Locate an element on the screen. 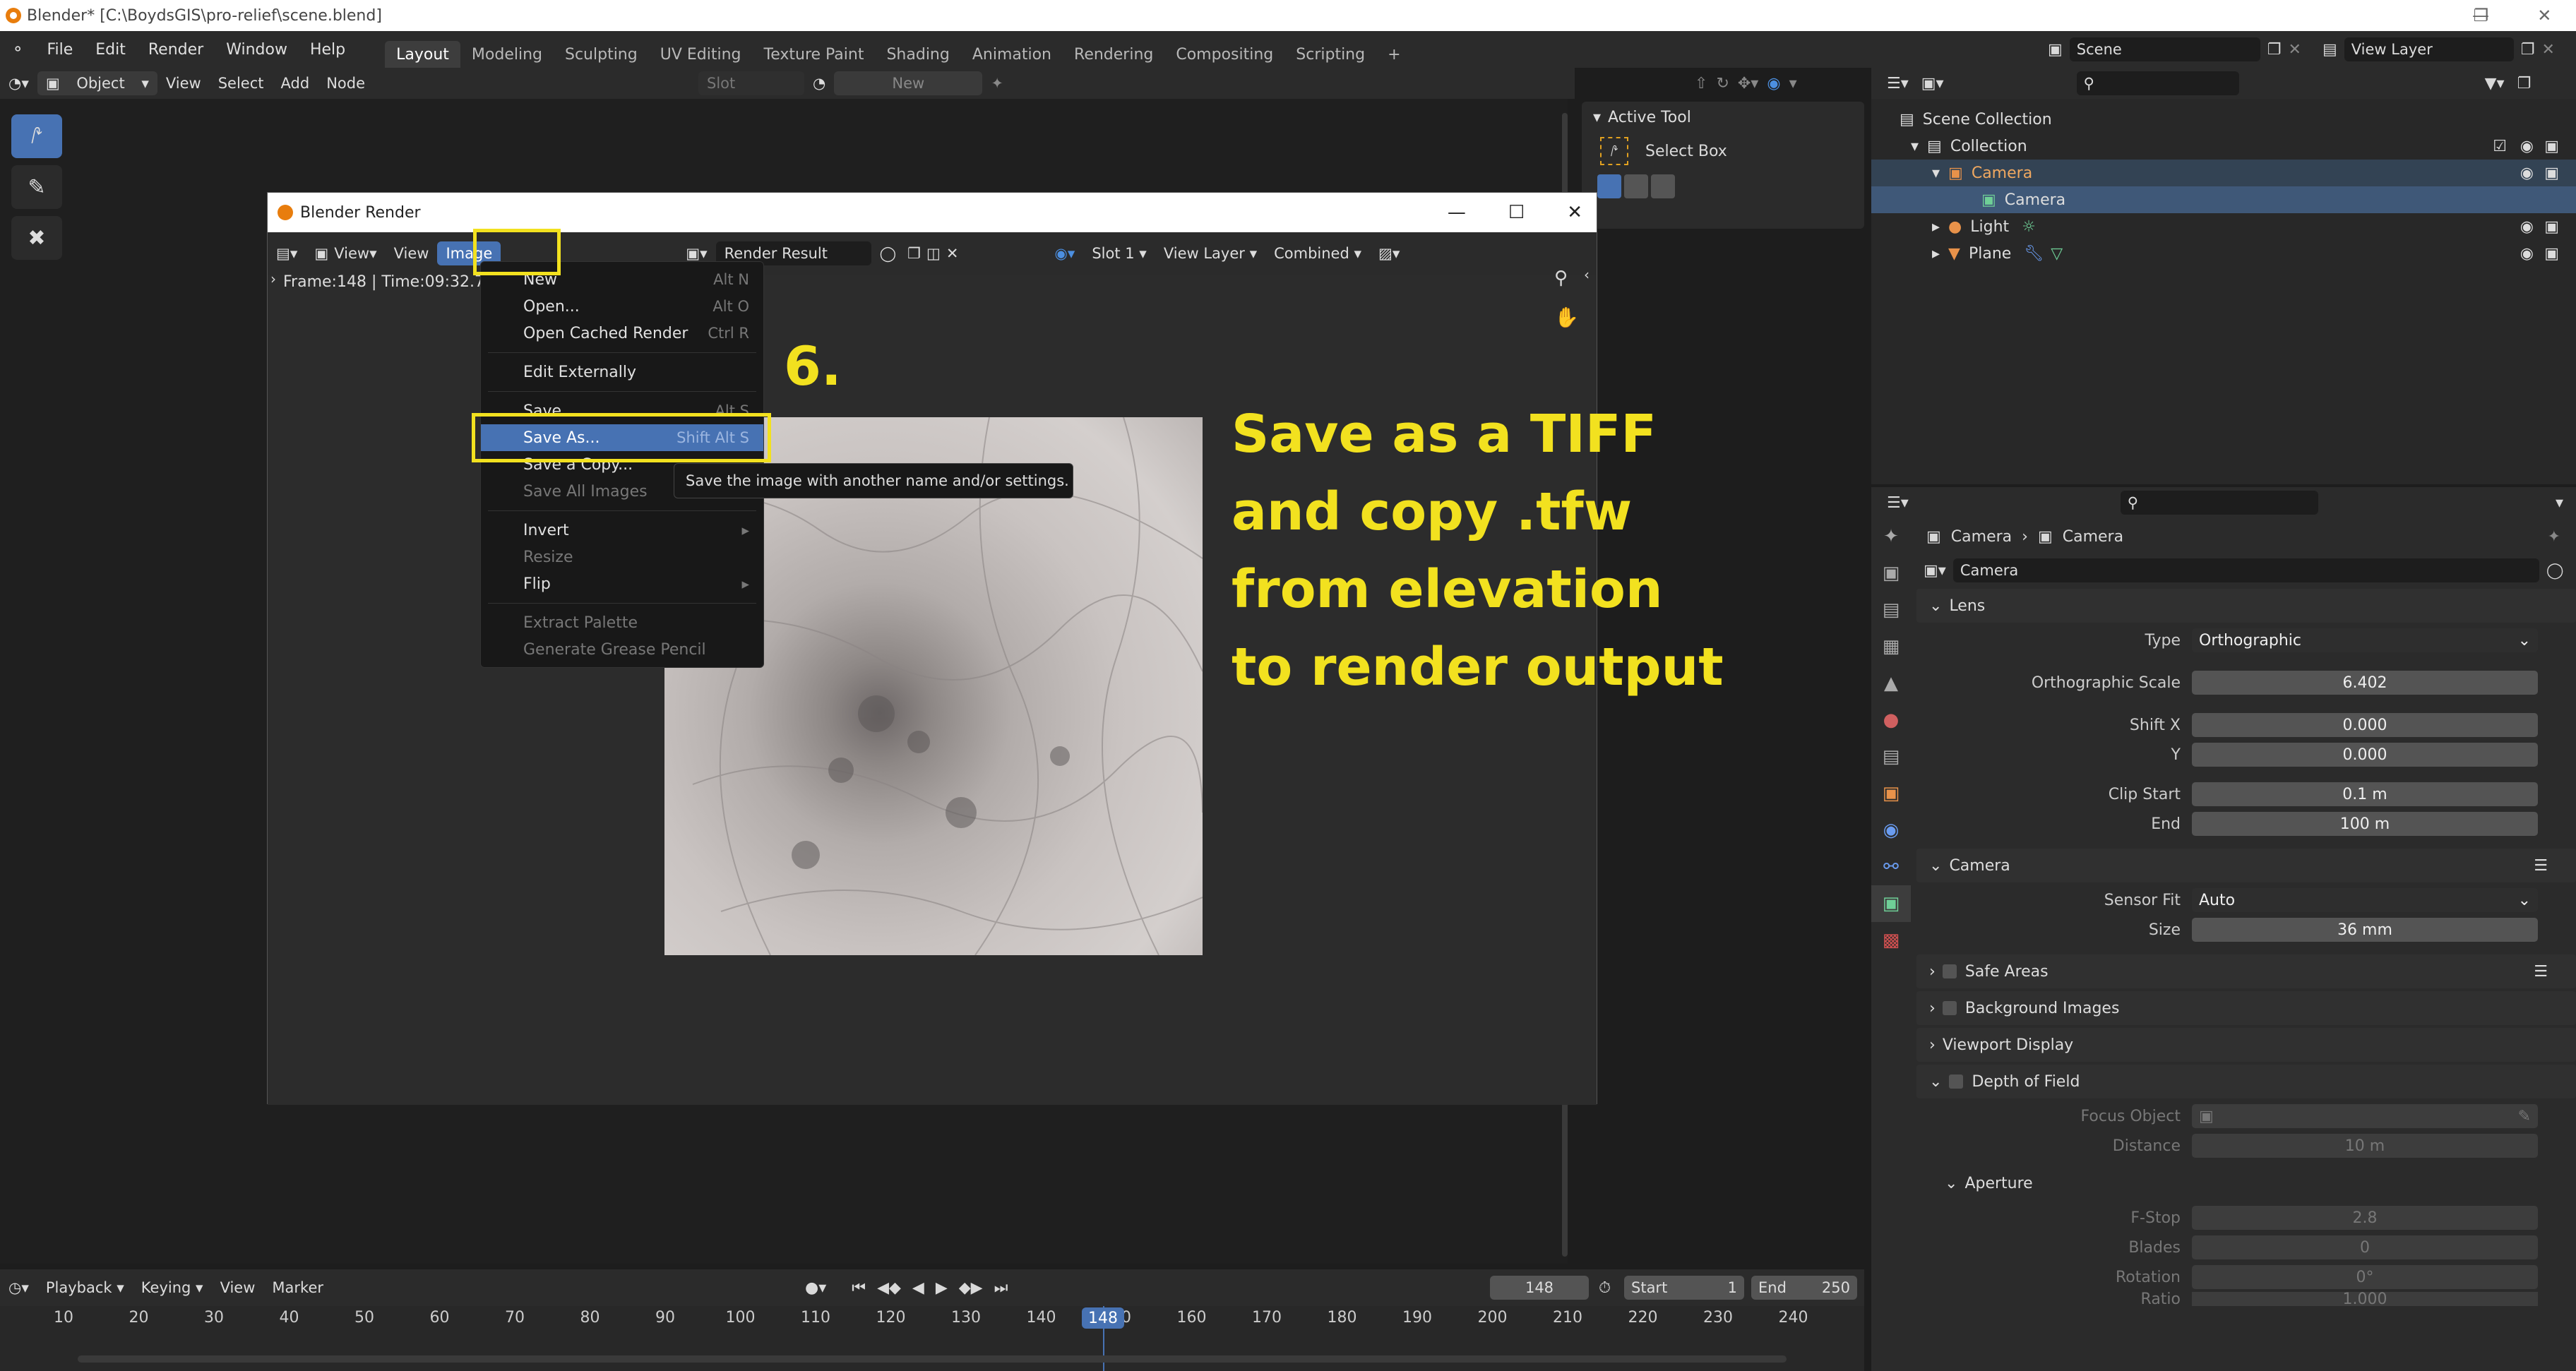 The width and height of the screenshot is (2576, 1371). playback-menu: Playback ▾ is located at coordinates (85, 1288).